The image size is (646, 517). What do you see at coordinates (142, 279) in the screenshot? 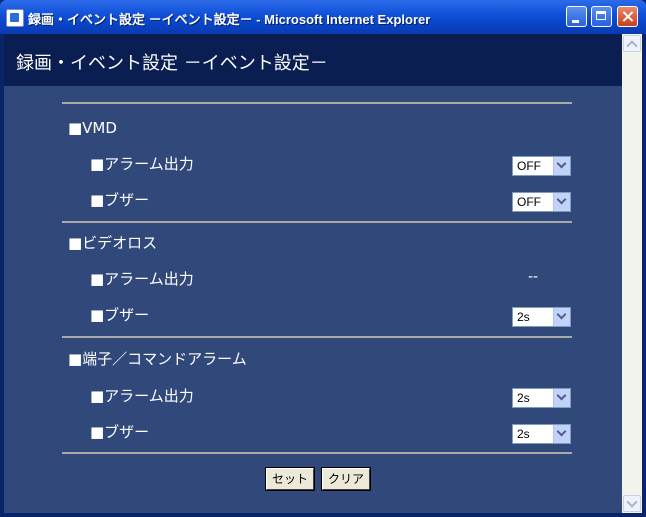
I see `video-loss-alarm-output-label: ■アラーム出力` at bounding box center [142, 279].